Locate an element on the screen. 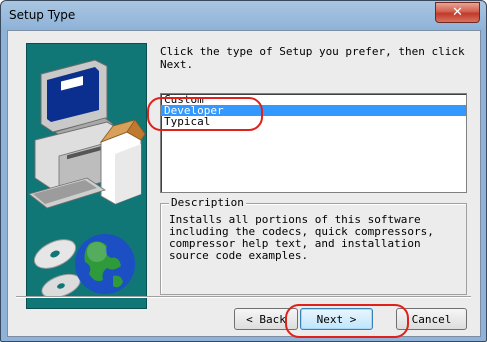 This screenshot has height=342, width=487. title-bar: Setup Type ✕ is located at coordinates (243, 16).